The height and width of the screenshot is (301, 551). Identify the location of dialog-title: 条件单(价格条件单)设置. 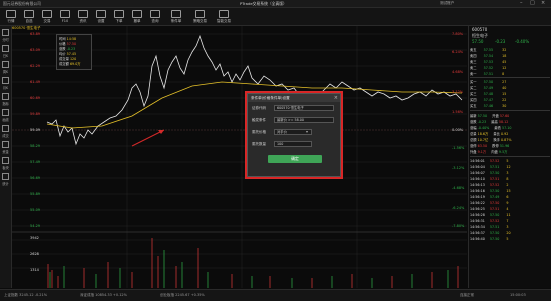
(294, 98).